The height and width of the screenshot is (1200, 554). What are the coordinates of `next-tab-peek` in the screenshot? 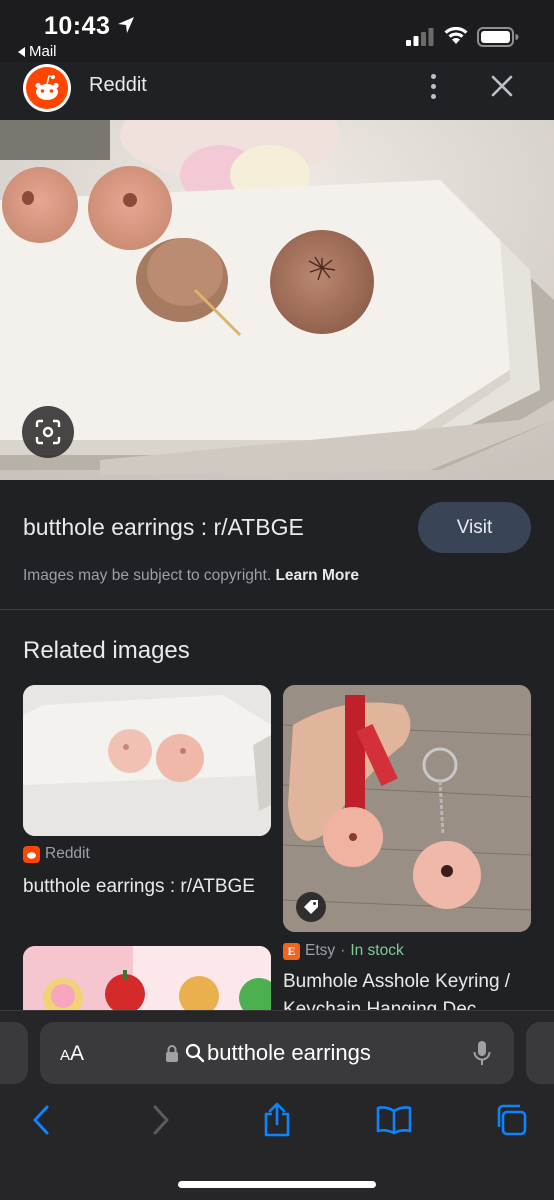 It's located at (540, 1053).